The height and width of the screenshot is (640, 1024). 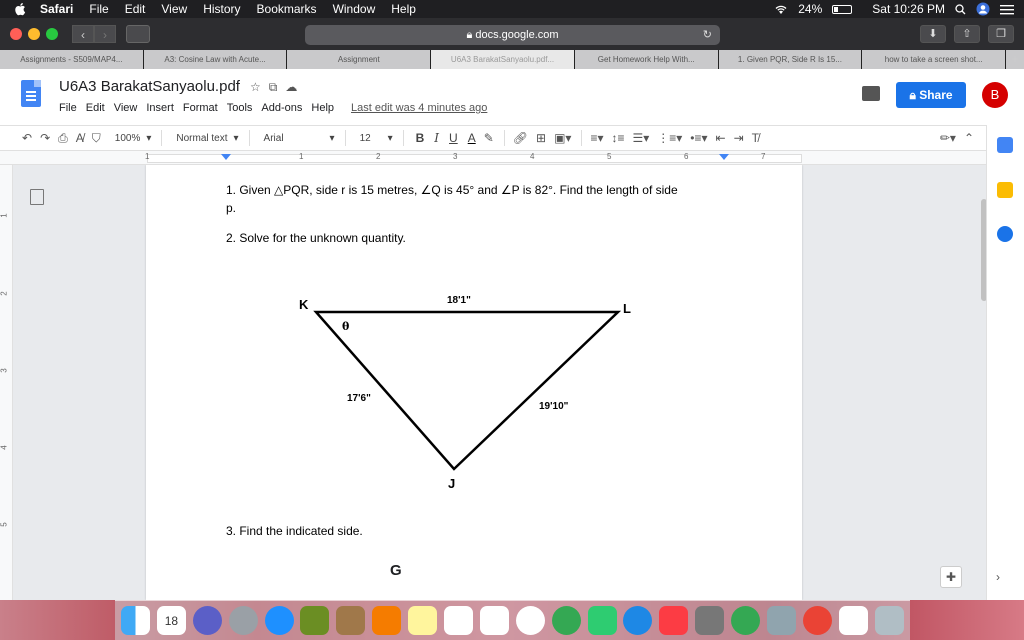 I want to click on comment-history-icon, so click(x=871, y=93).